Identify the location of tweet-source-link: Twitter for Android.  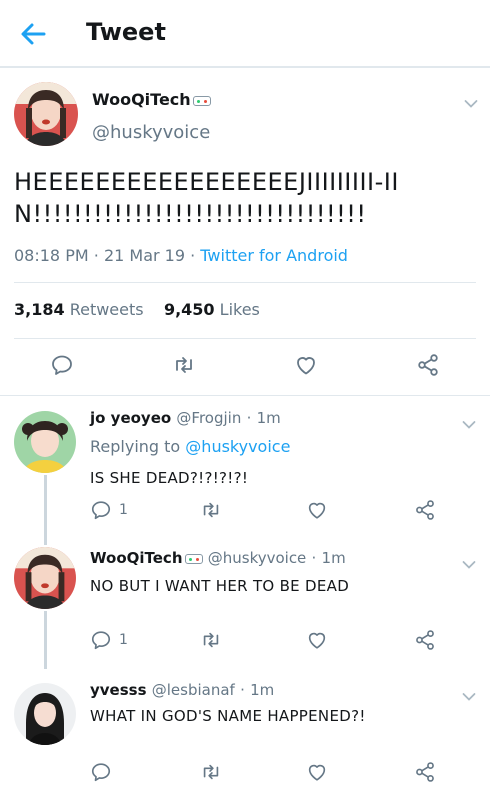
(274, 255).